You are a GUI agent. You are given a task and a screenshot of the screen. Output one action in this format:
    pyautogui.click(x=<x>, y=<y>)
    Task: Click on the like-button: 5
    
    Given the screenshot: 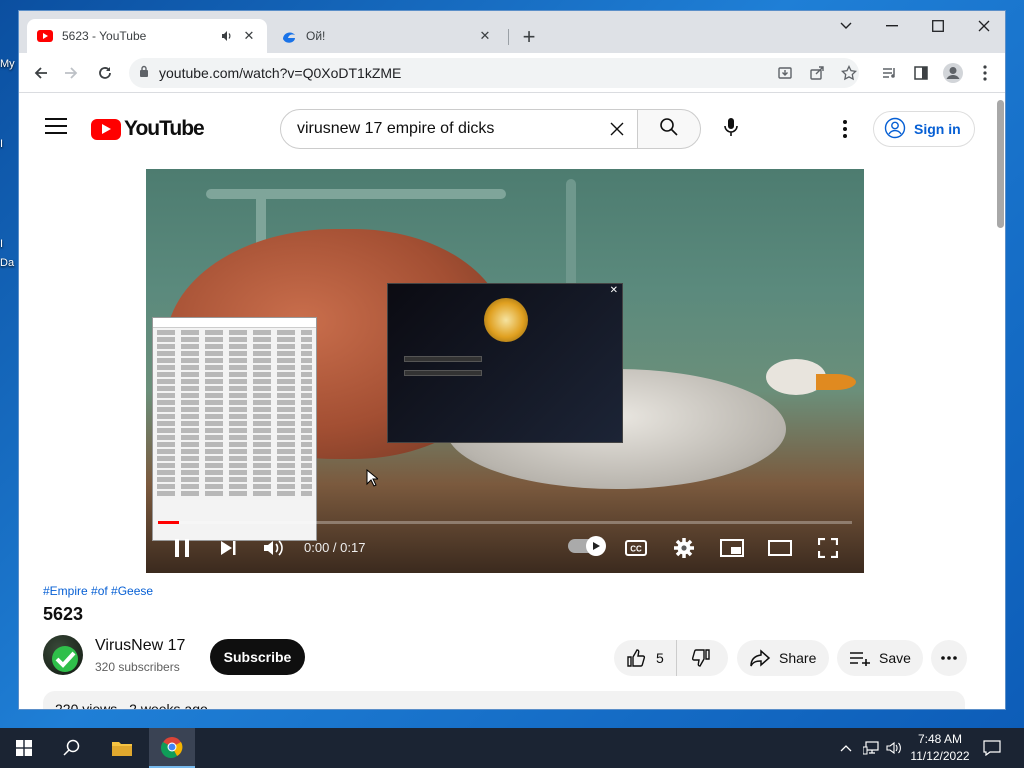 What is the action you would take?
    pyautogui.click(x=645, y=658)
    